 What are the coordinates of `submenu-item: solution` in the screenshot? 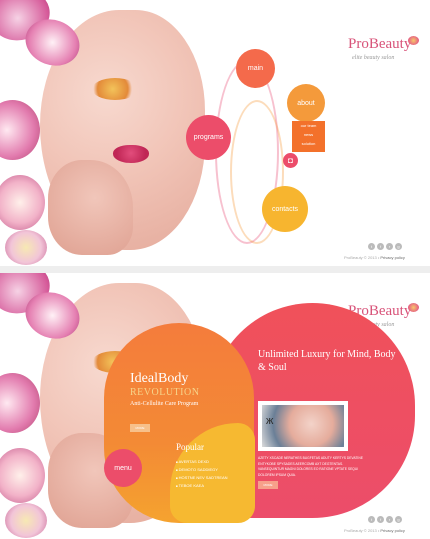 It's located at (308, 143).